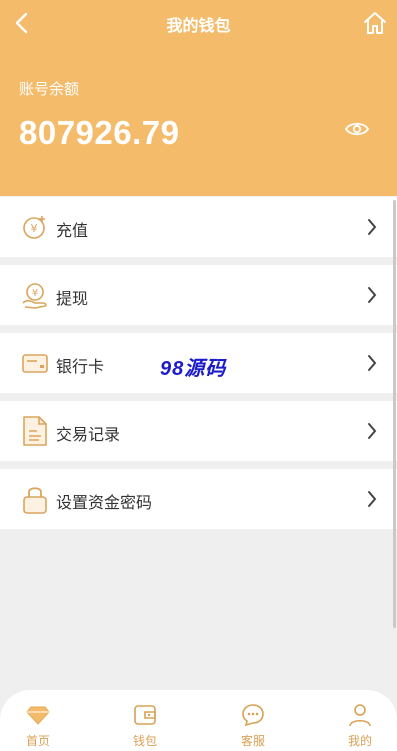 Image resolution: width=397 pixels, height=751 pixels. Describe the element at coordinates (145, 715) in the screenshot. I see `wallet-icon` at that location.